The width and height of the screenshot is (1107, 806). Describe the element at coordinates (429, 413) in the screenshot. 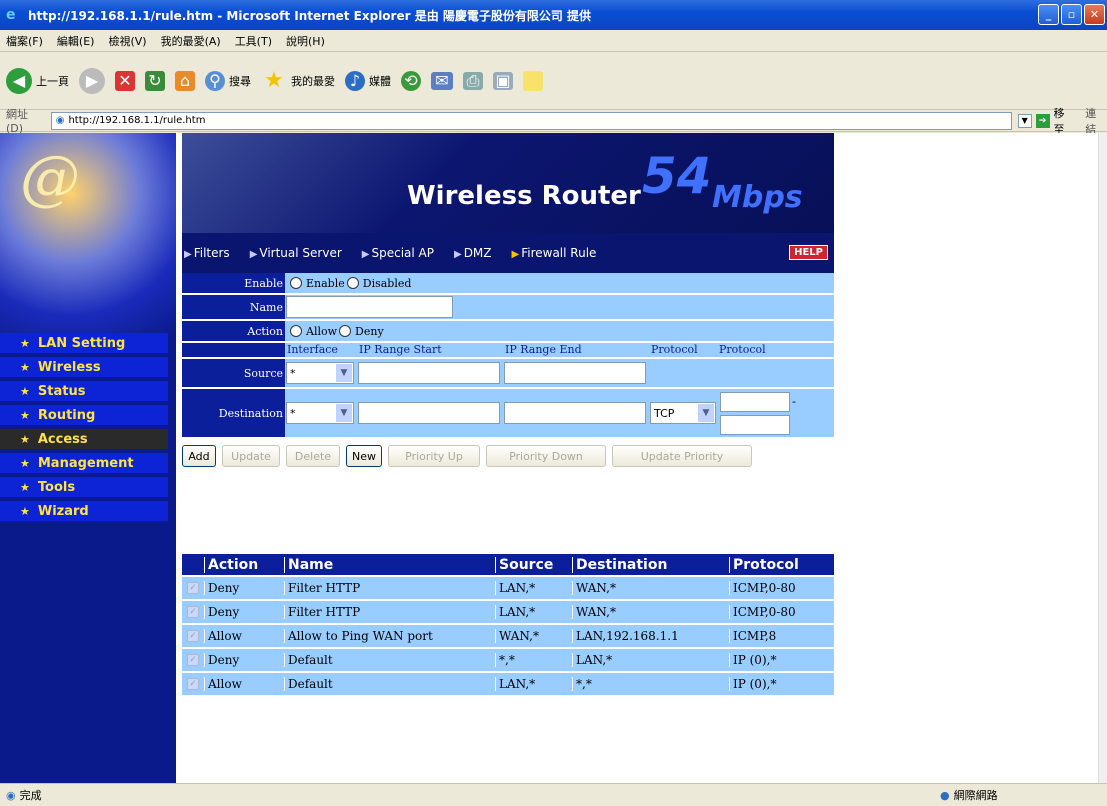

I see `destination-ip-start-input` at that location.